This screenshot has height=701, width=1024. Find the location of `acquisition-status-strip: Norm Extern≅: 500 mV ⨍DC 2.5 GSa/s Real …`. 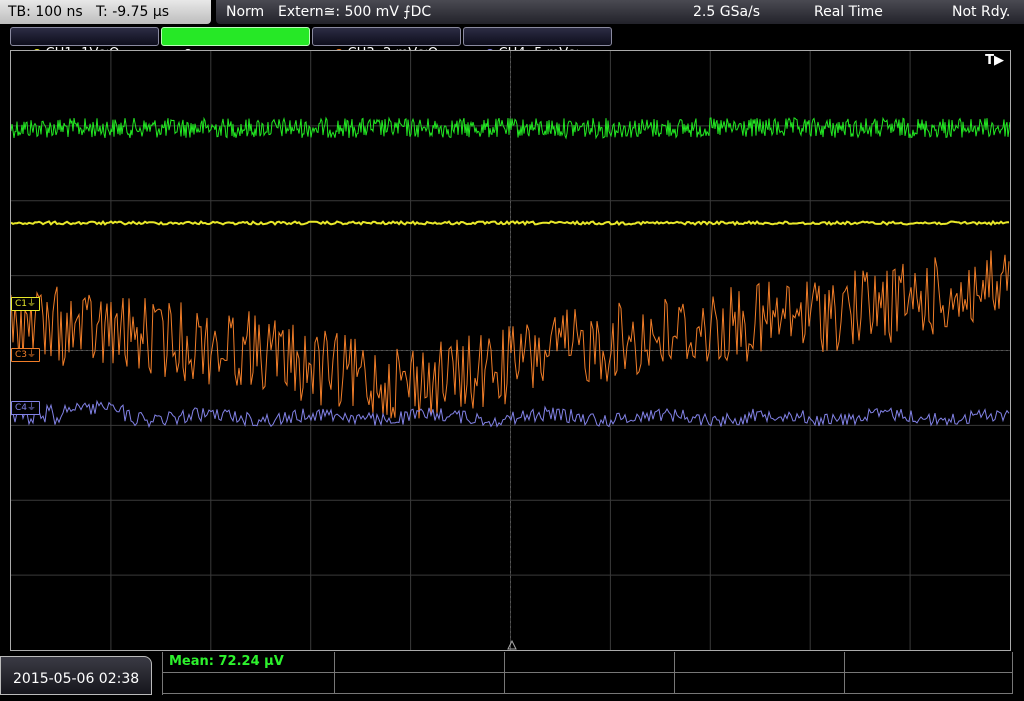

acquisition-status-strip: Norm Extern≅: 500 mV ⨍DC 2.5 GSa/s Real … is located at coordinates (620, 12).